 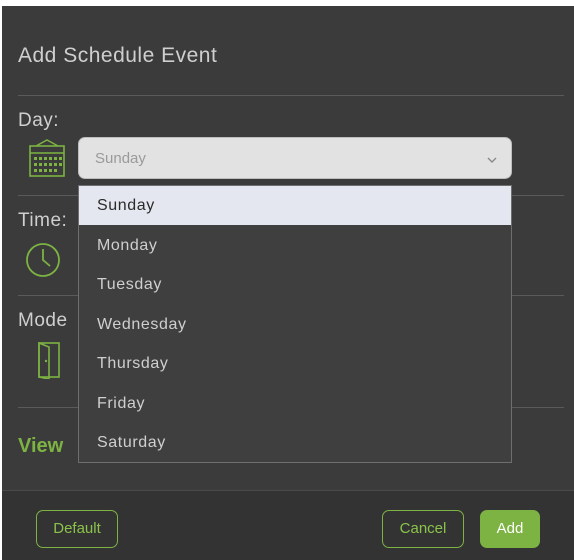 What do you see at coordinates (295, 442) in the screenshot?
I see `option-saturday: Saturday` at bounding box center [295, 442].